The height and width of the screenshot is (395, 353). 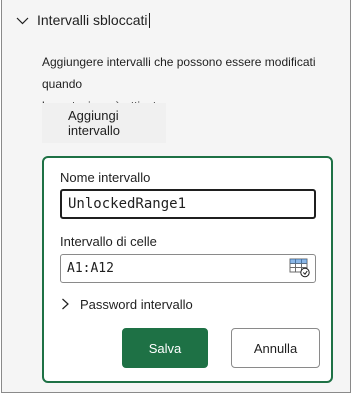 I want to click on cell-range-field, so click(x=188, y=268).